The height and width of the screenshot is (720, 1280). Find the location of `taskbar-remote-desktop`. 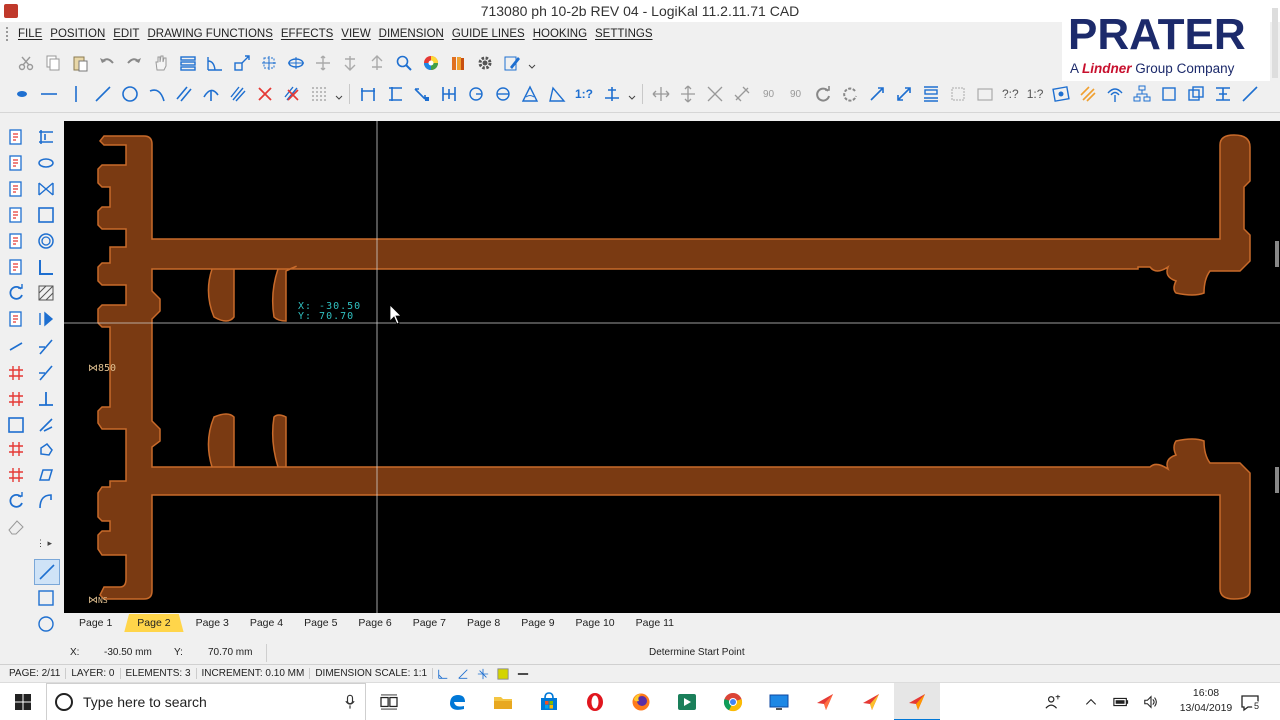

taskbar-remote-desktop is located at coordinates (779, 701).